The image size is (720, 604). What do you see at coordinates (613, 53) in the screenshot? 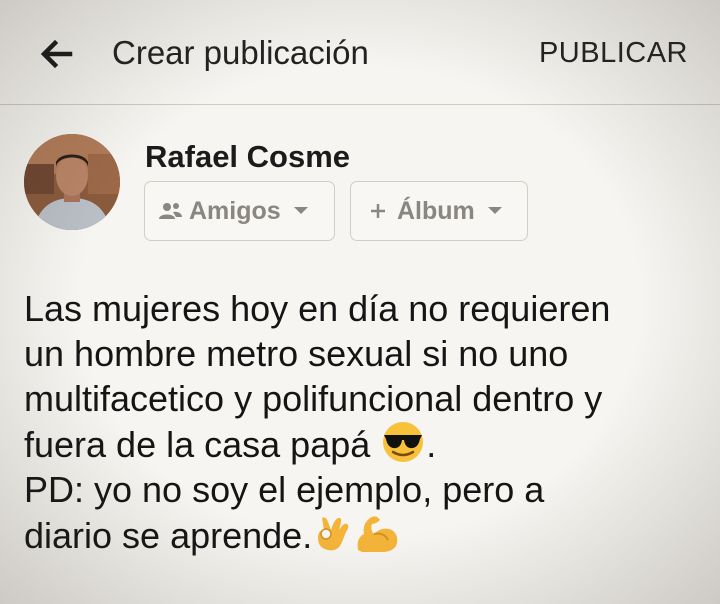
I see `publish-button: PUBLICAR` at bounding box center [613, 53].